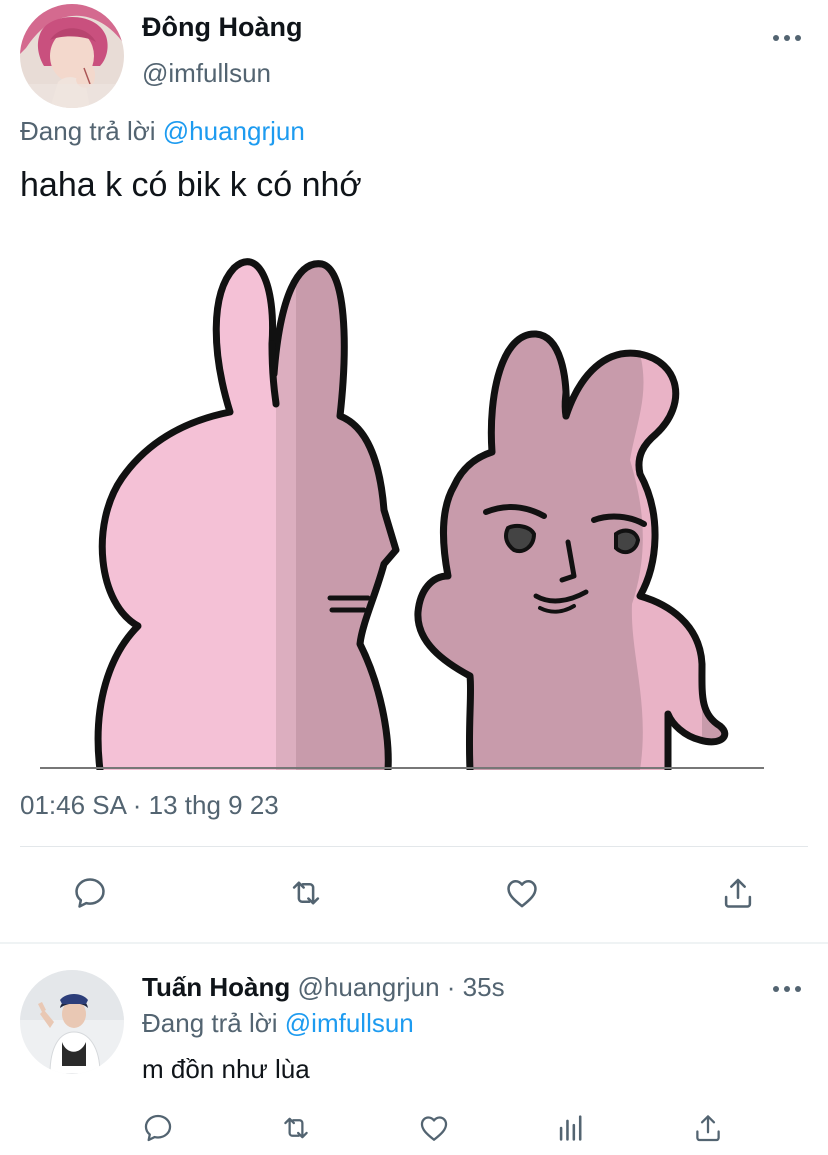  I want to click on thread-separator, so click(414, 943).